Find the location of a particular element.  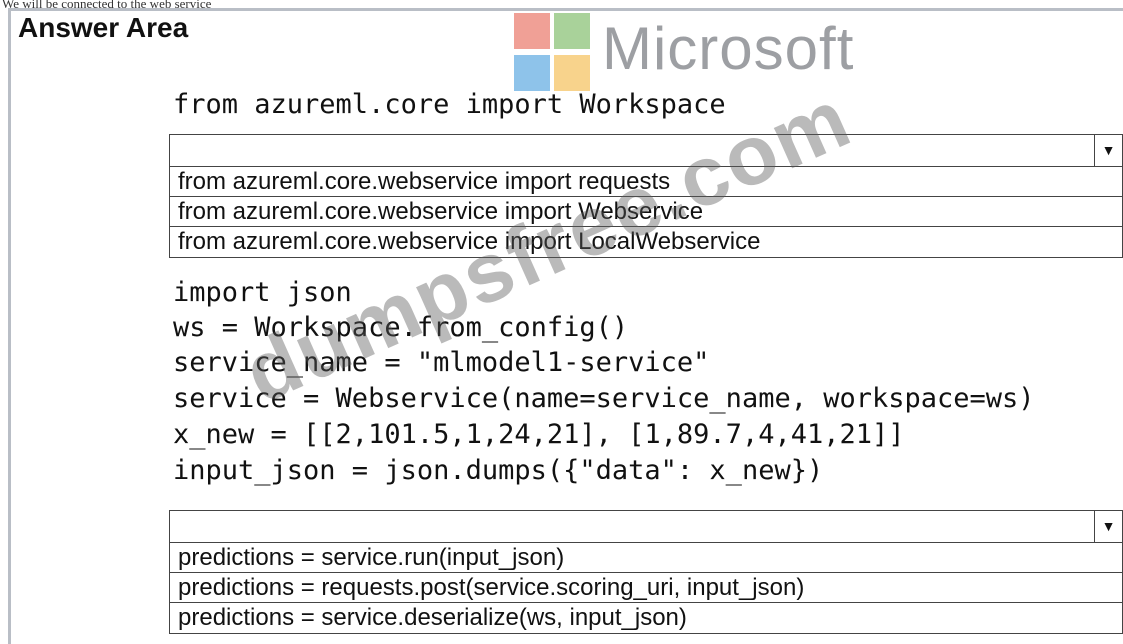

logo-blue-square is located at coordinates (532, 73).